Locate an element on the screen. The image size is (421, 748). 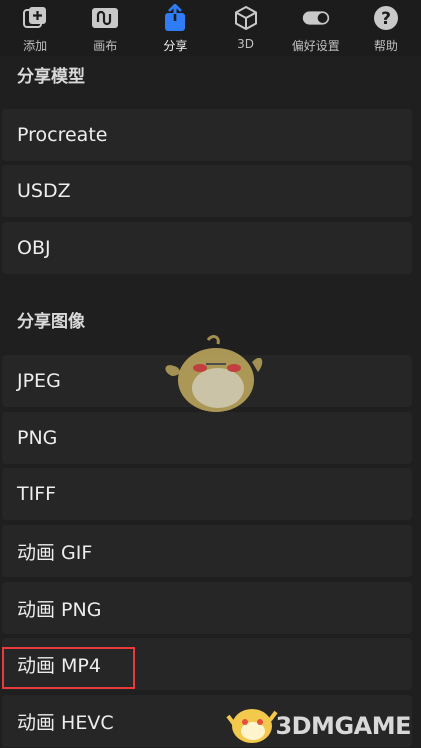
watermark-logo-icon is located at coordinates (252, 726).